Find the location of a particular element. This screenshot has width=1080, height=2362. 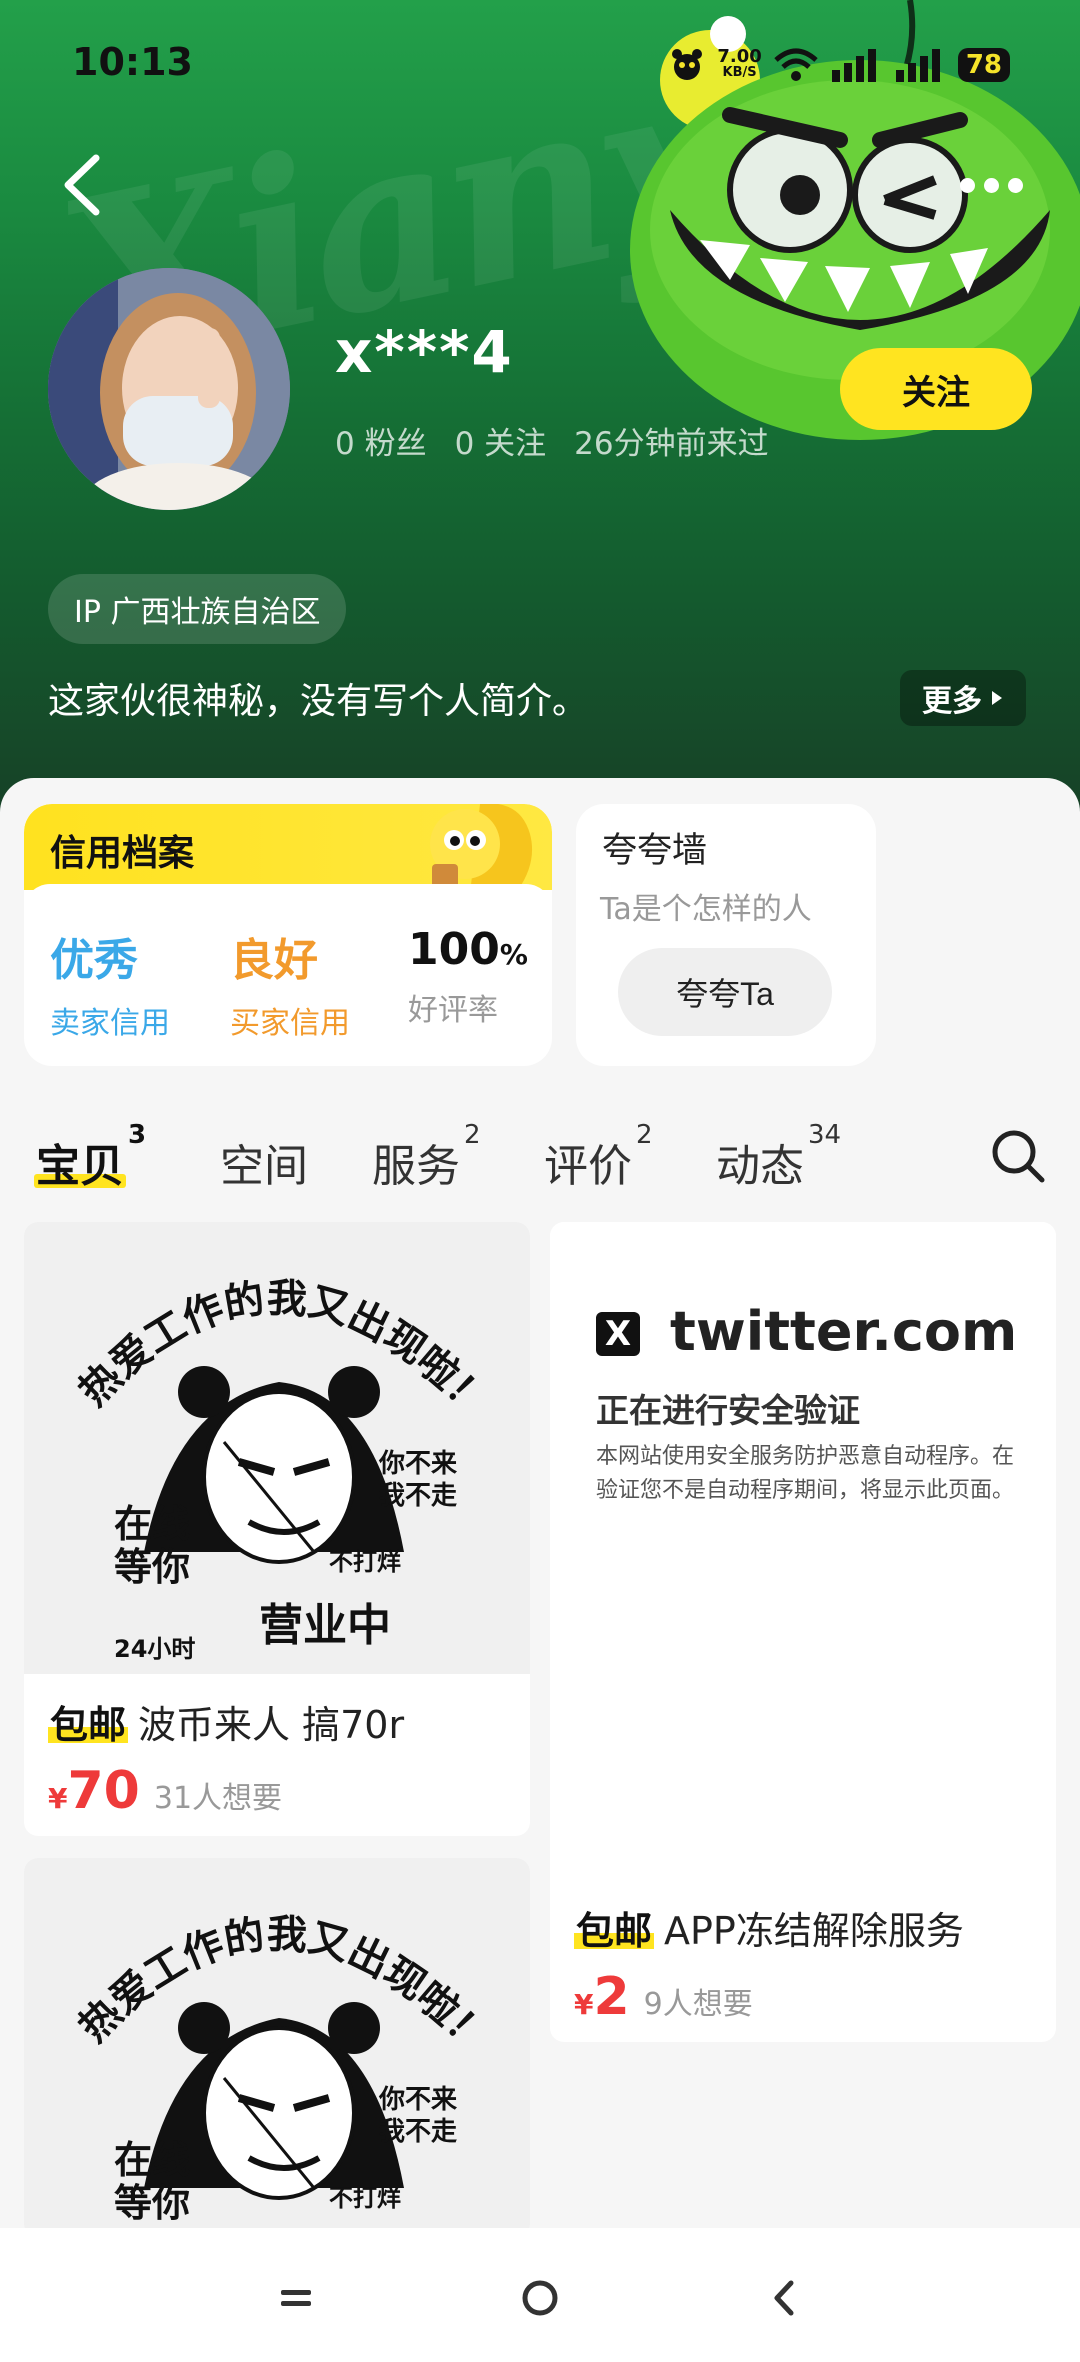

more-bio-button: 更多 is located at coordinates (963, 698).